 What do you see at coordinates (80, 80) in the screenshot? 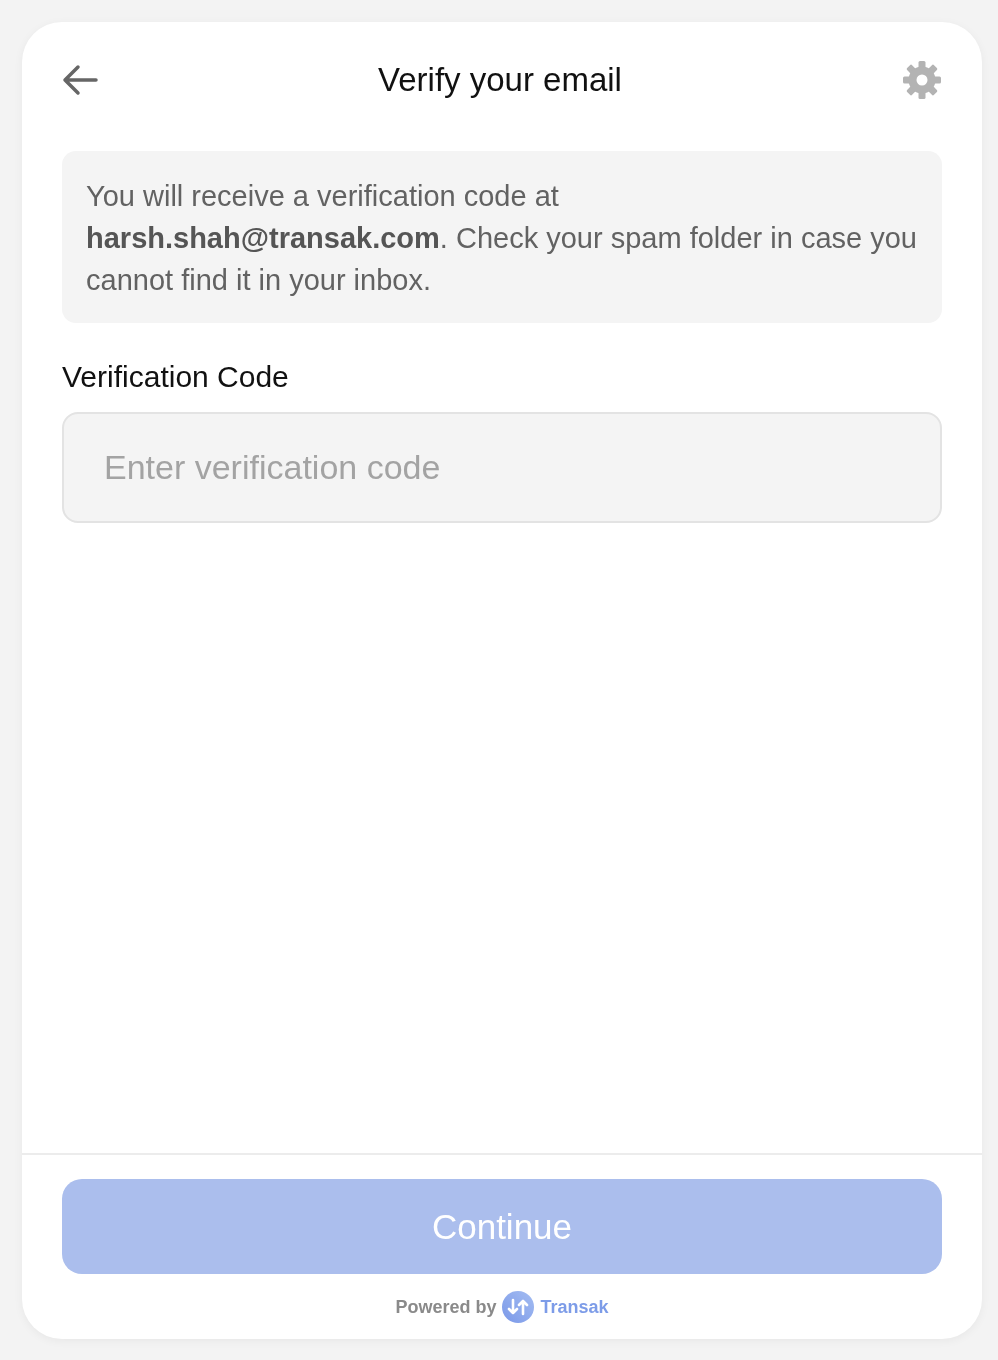
I see `back-arrow-icon` at bounding box center [80, 80].